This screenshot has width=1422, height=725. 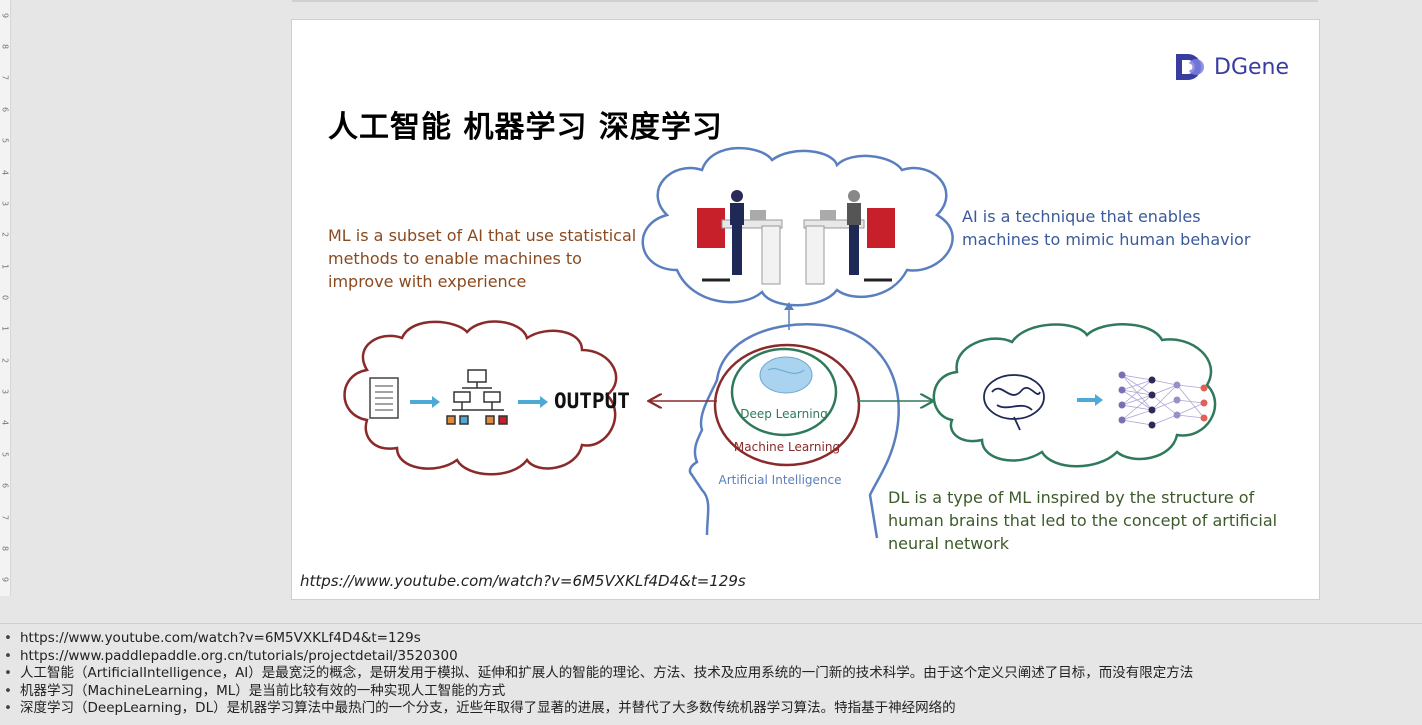 What do you see at coordinates (784, 414) in the screenshot?
I see `deep-learning-label: Deep Learning` at bounding box center [784, 414].